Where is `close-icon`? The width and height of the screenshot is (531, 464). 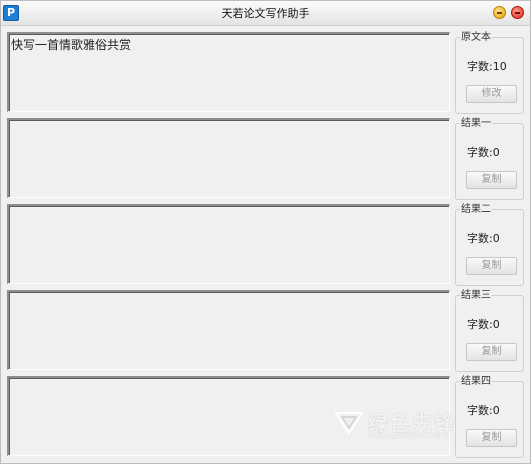
close-icon is located at coordinates (517, 13).